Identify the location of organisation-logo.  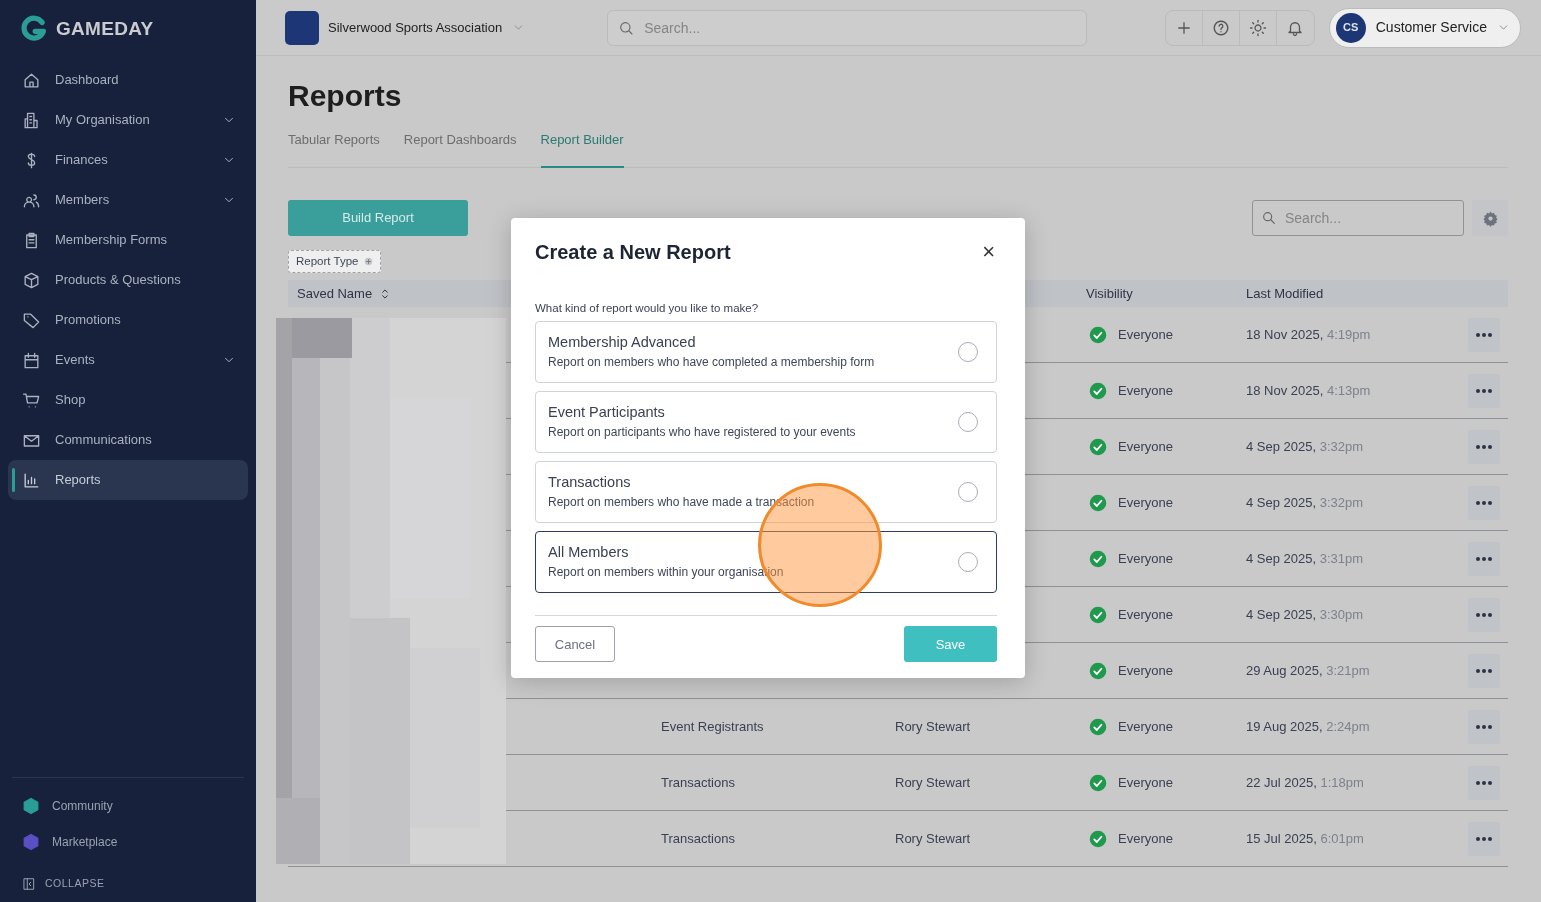
(302, 27).